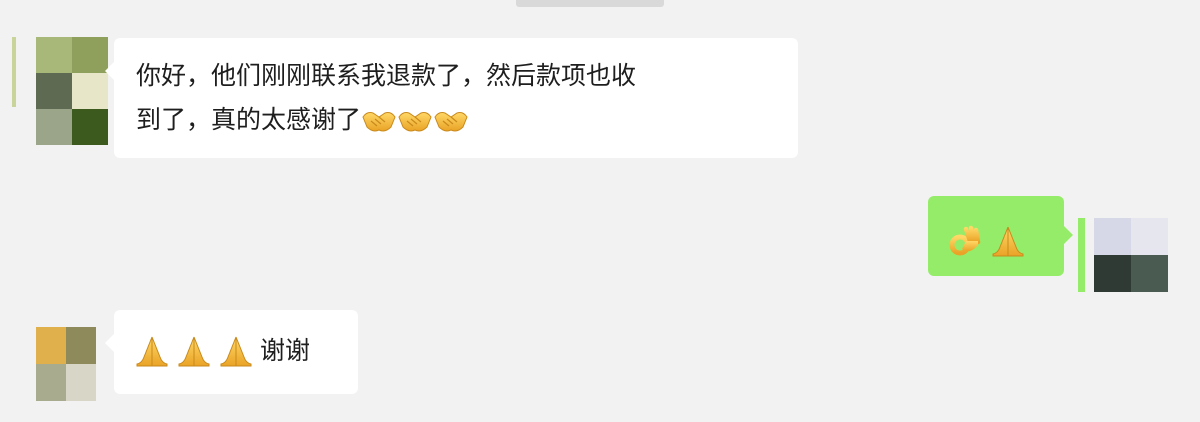  What do you see at coordinates (987, 241) in the screenshot?
I see `emoji-row` at bounding box center [987, 241].